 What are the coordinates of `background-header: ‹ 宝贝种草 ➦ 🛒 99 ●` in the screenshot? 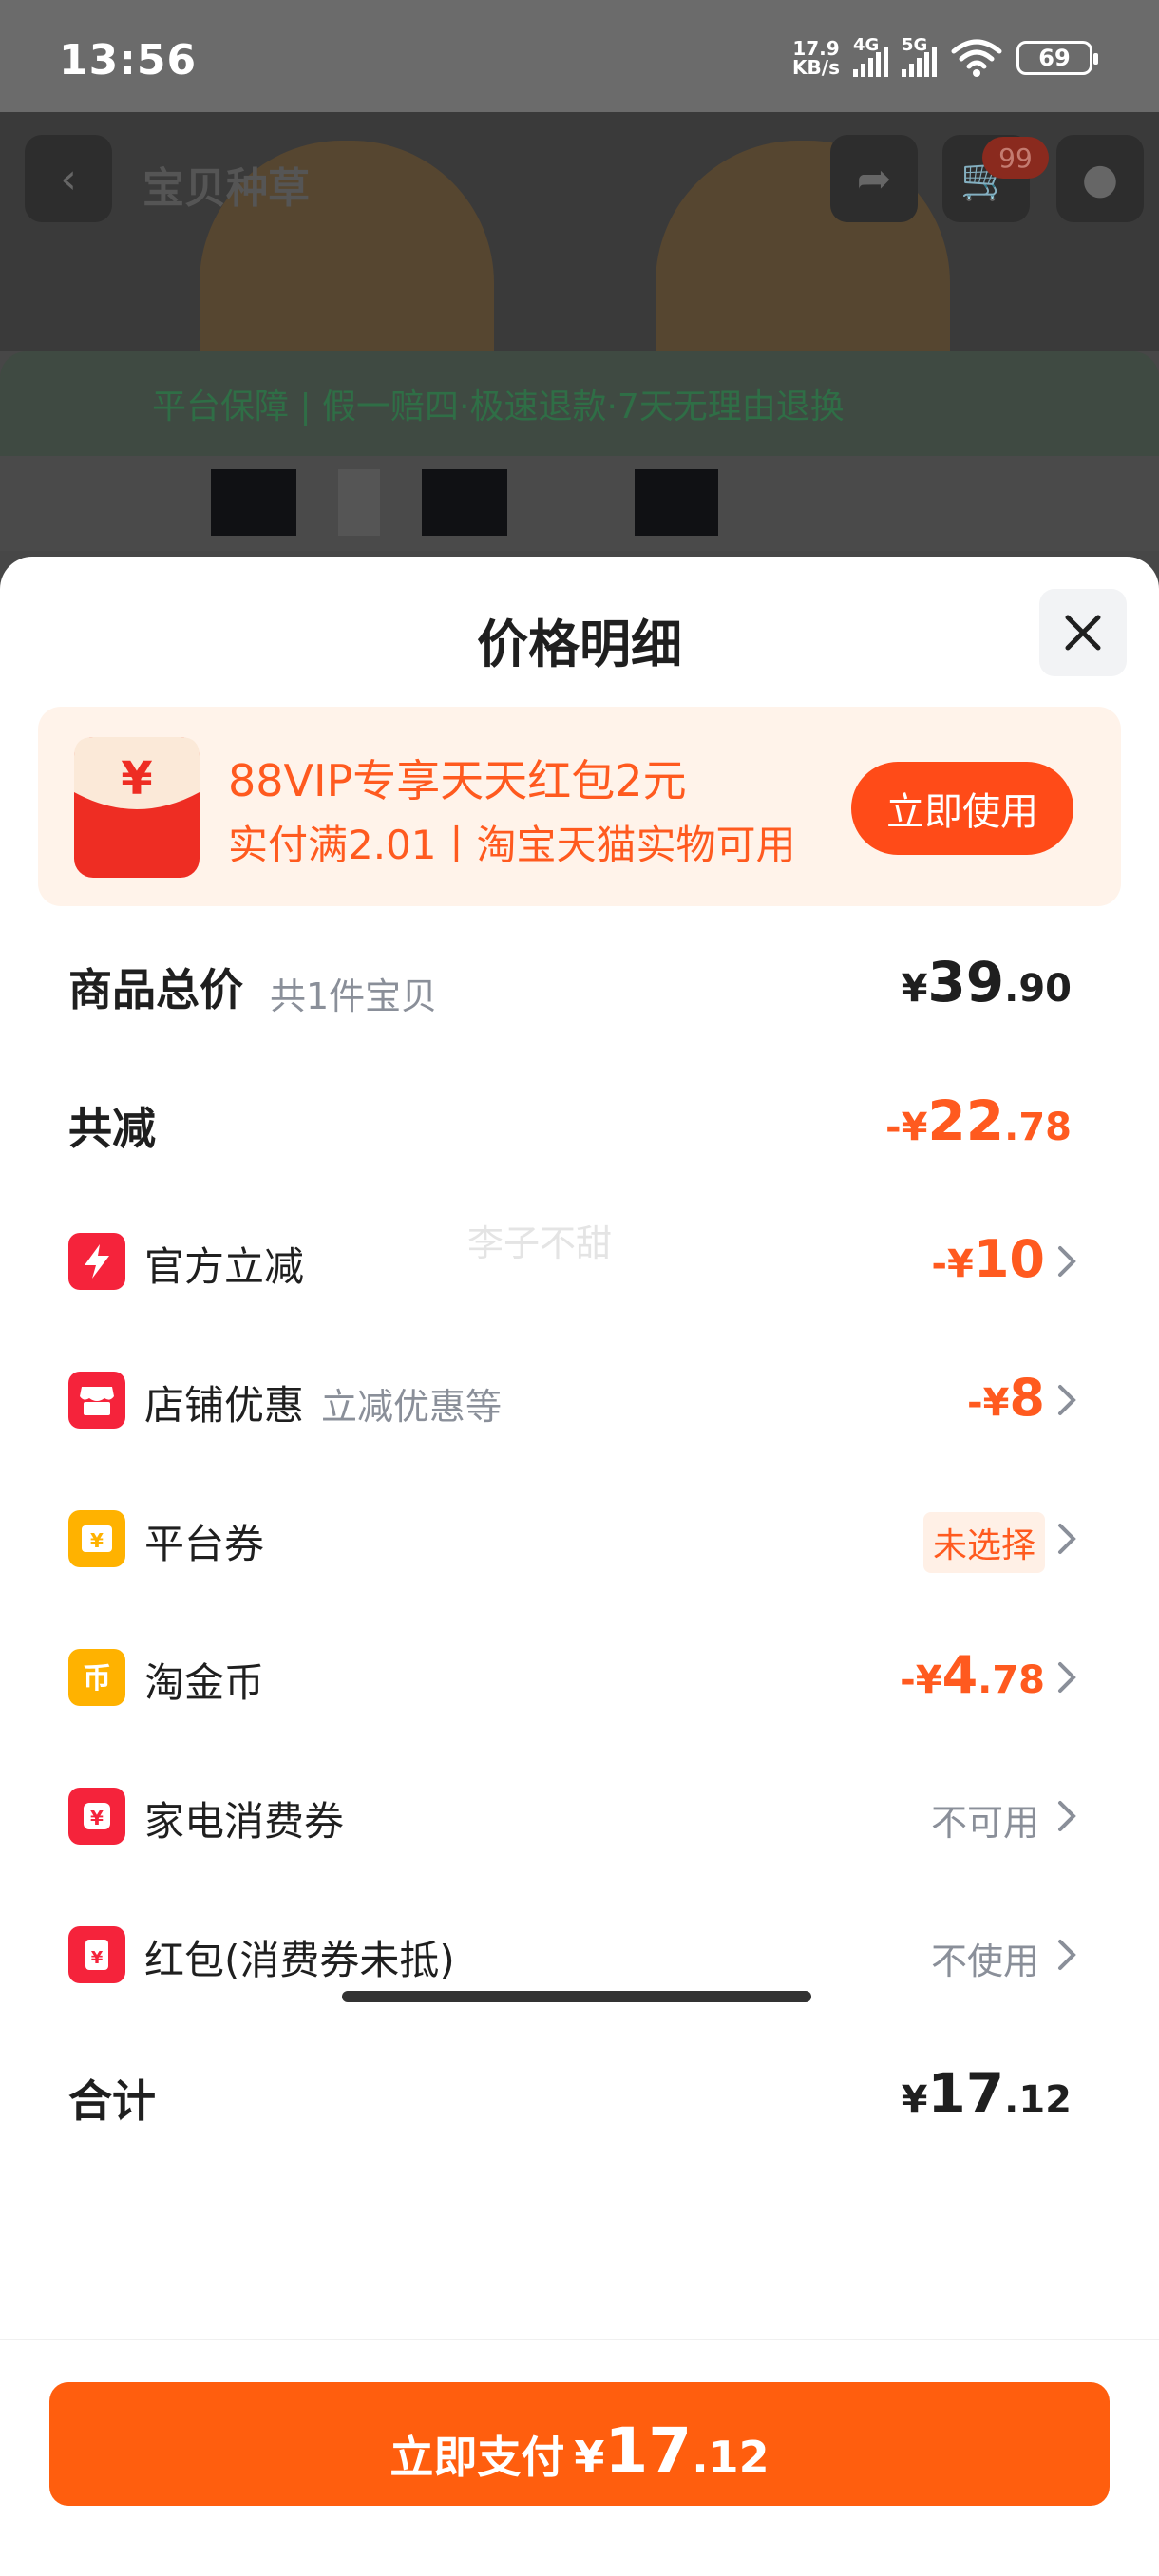 It's located at (579, 269).